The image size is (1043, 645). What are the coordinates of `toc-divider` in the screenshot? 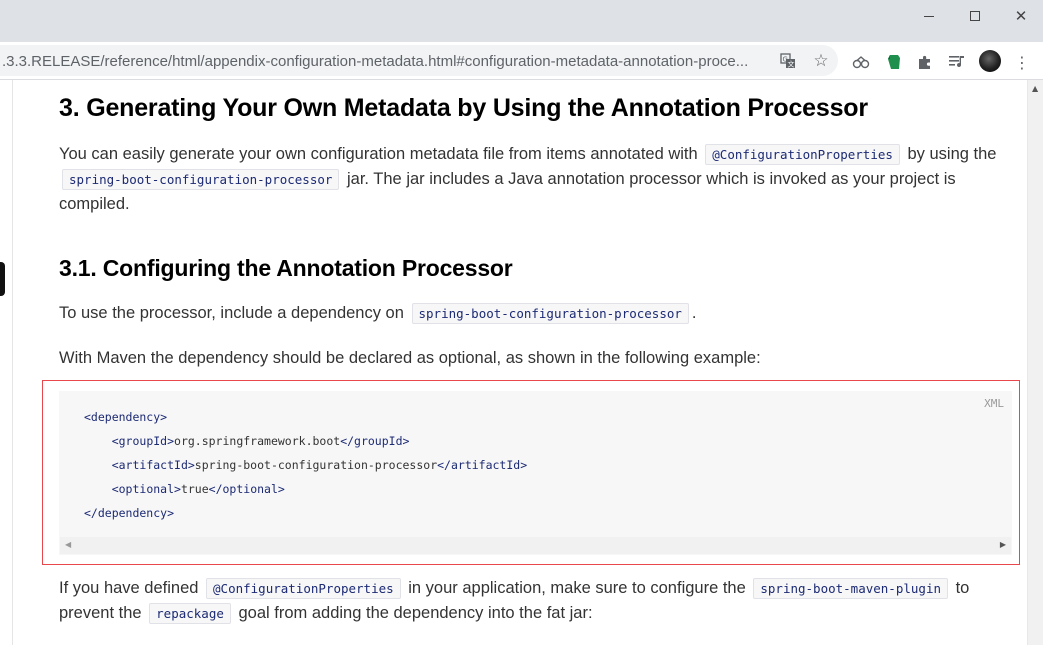 It's located at (12, 362).